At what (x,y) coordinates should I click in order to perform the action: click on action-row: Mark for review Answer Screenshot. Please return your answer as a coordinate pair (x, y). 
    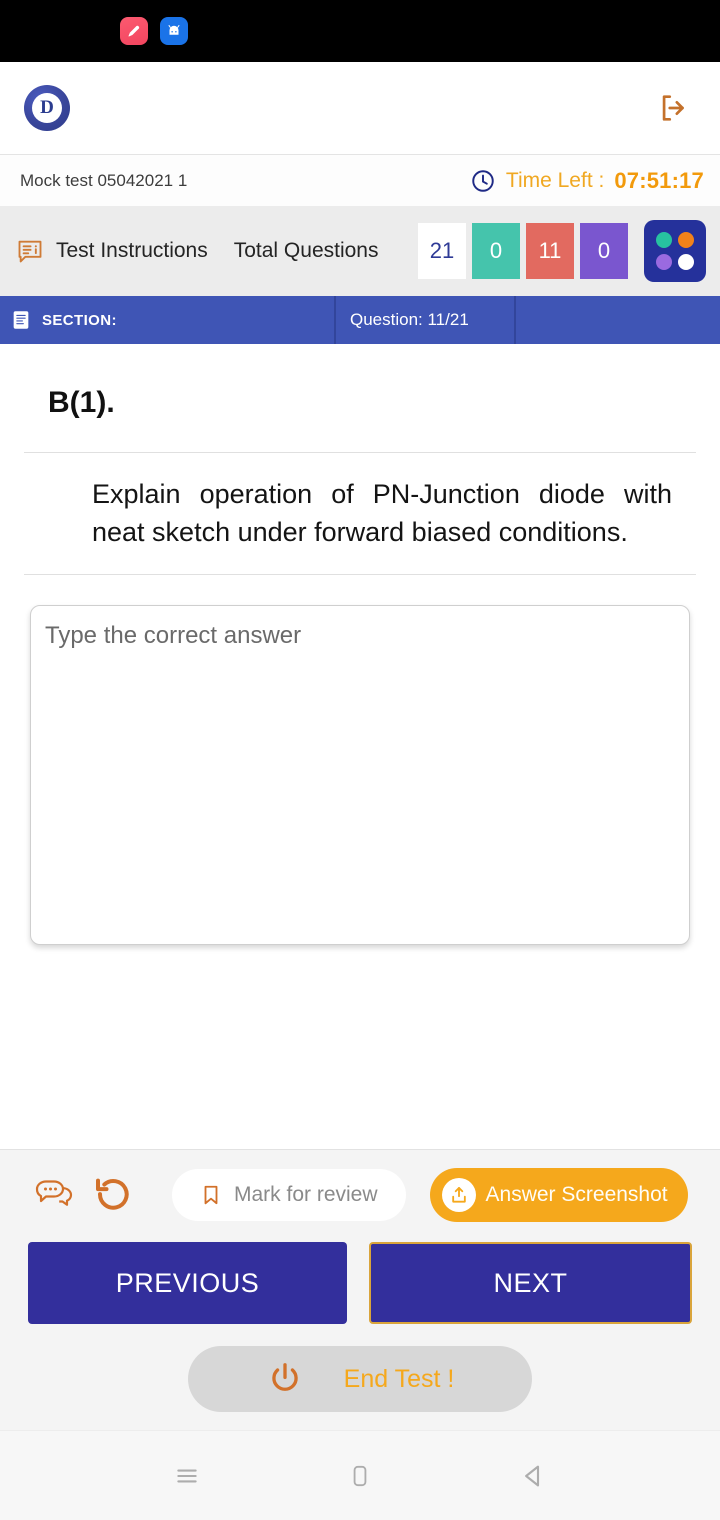
    Looking at the image, I should click on (360, 1195).